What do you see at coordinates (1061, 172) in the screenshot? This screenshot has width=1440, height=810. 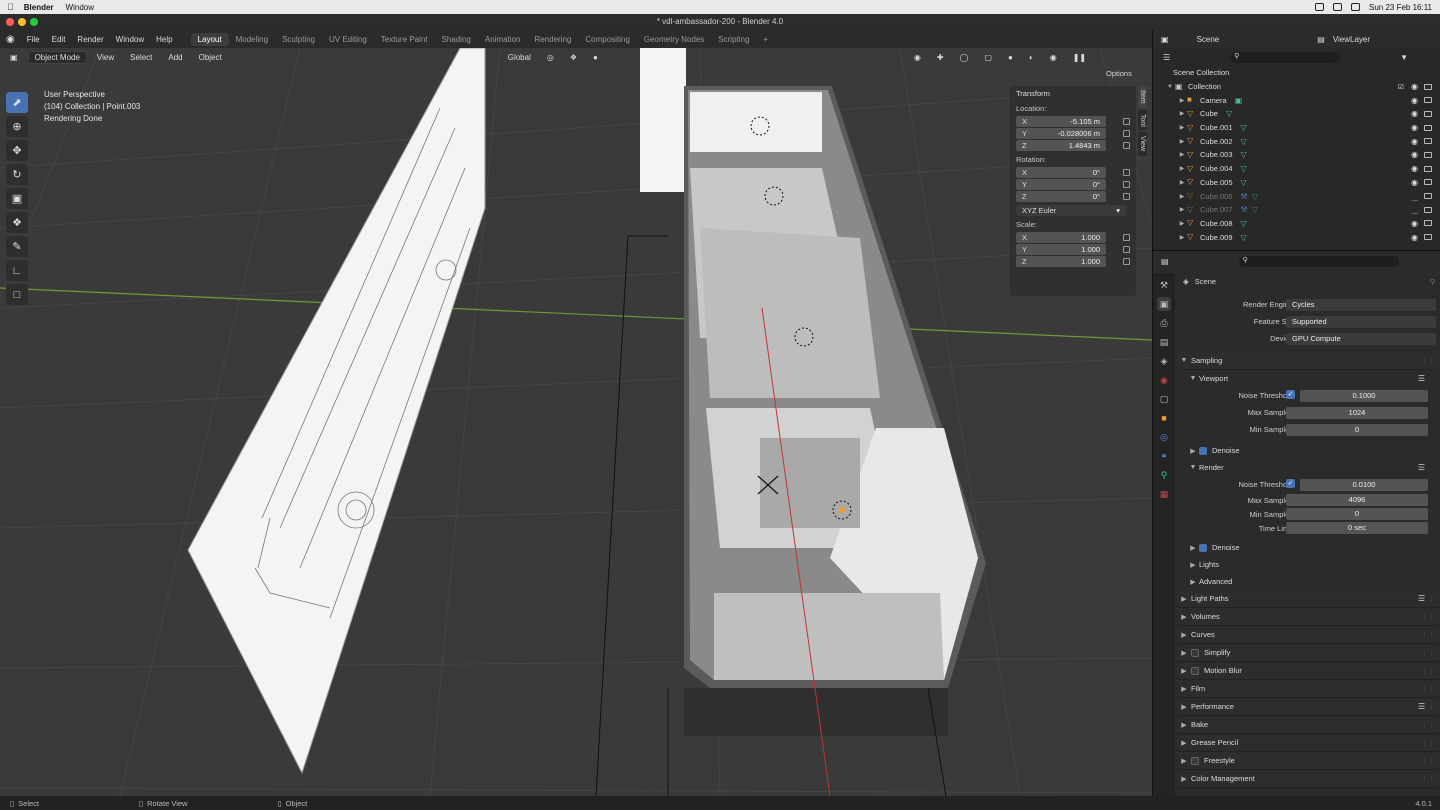 I see `rotation-x-field: X 0°` at bounding box center [1061, 172].